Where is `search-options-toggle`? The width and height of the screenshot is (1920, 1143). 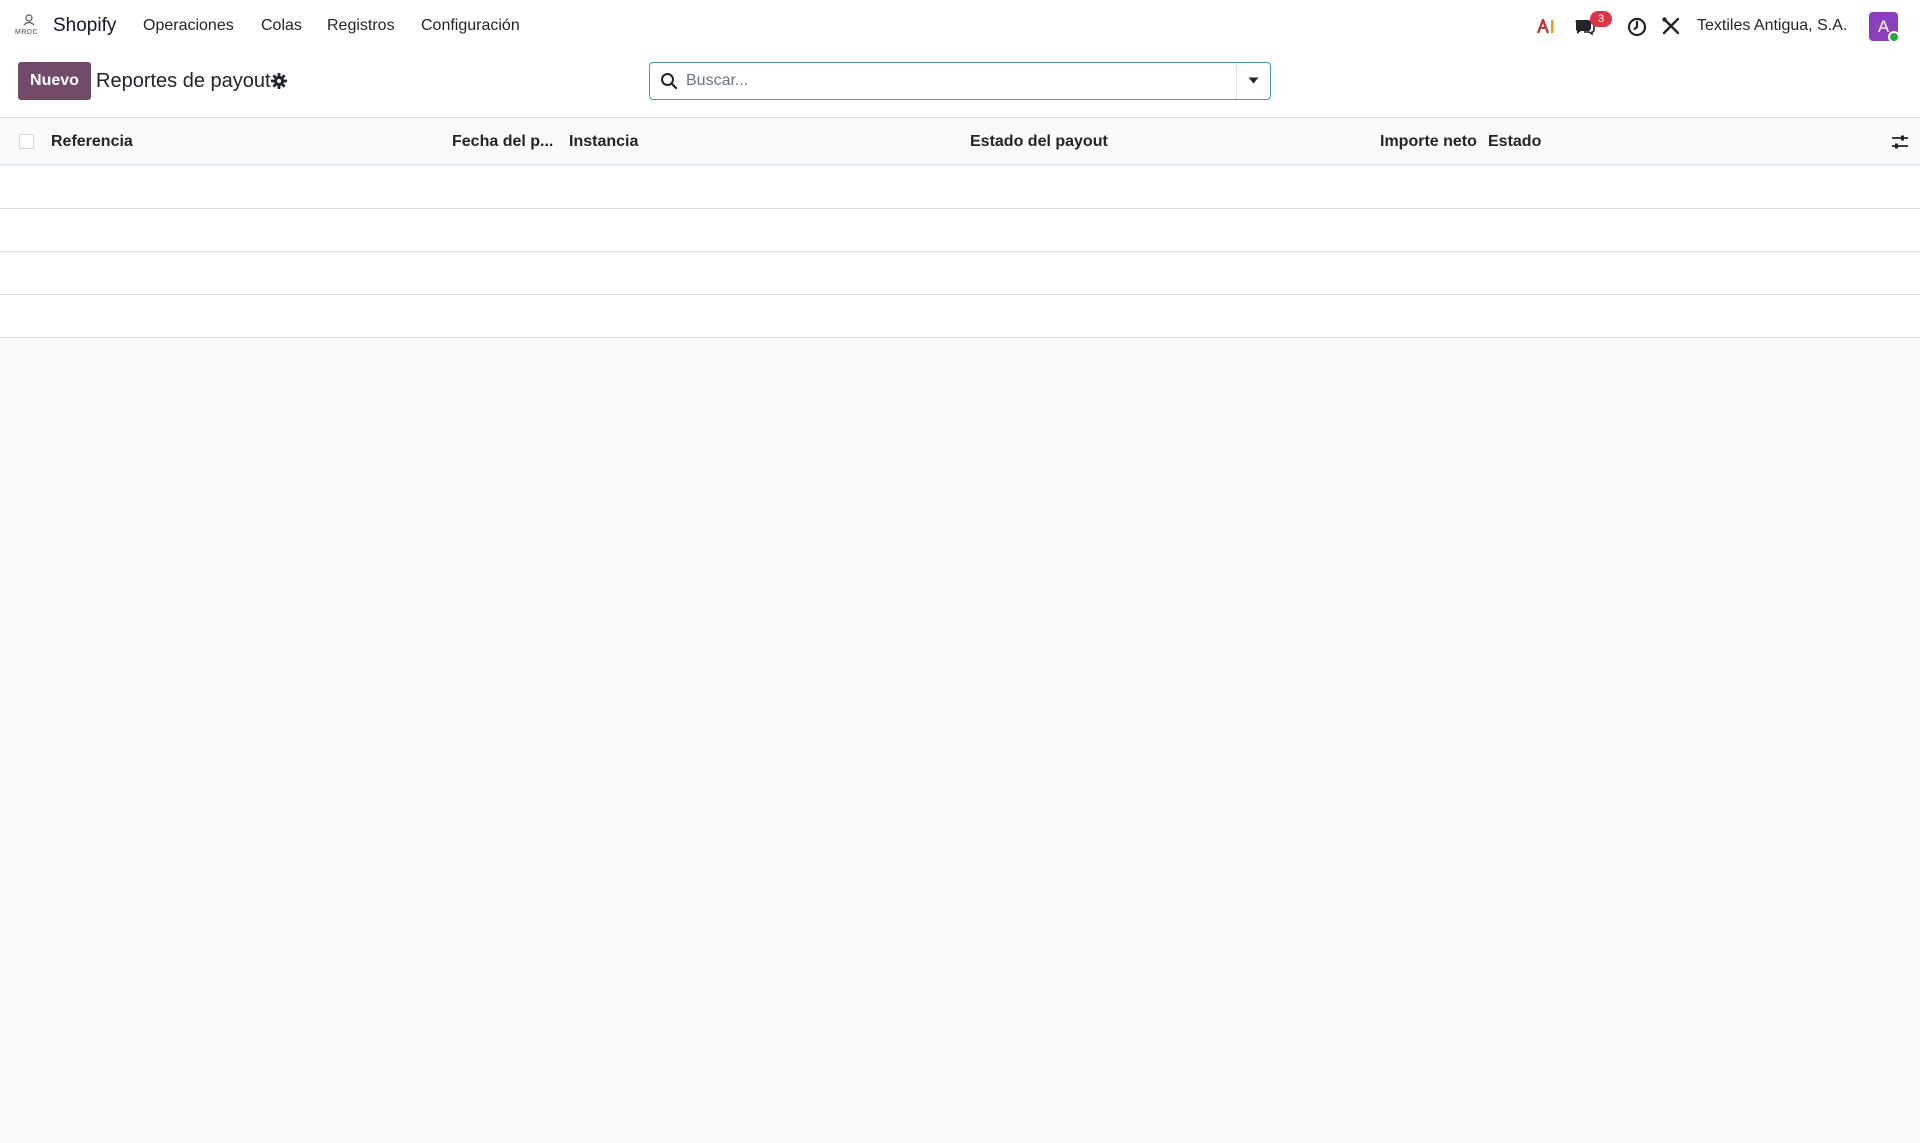 search-options-toggle is located at coordinates (1253, 81).